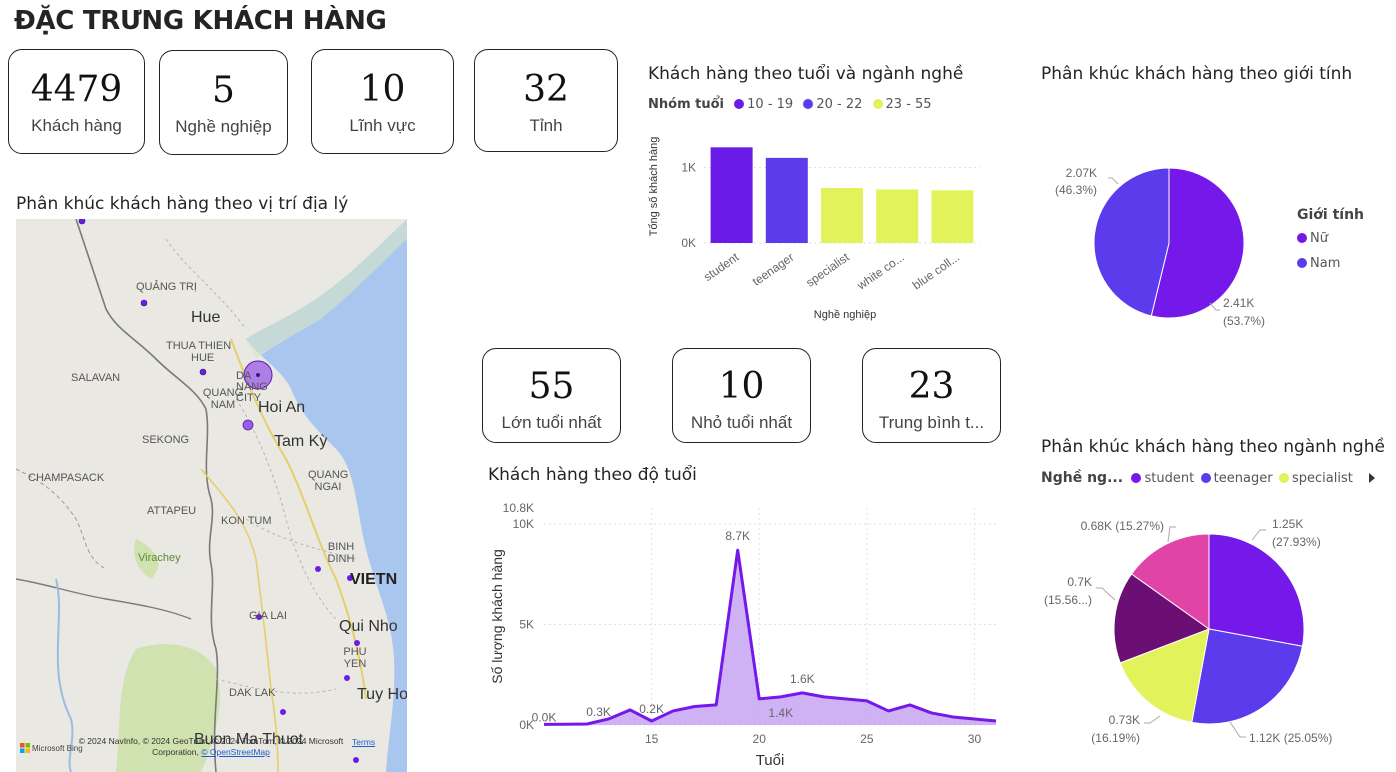 This screenshot has height=772, width=1396. I want to click on data-label: (16.19%), so click(1115, 738).